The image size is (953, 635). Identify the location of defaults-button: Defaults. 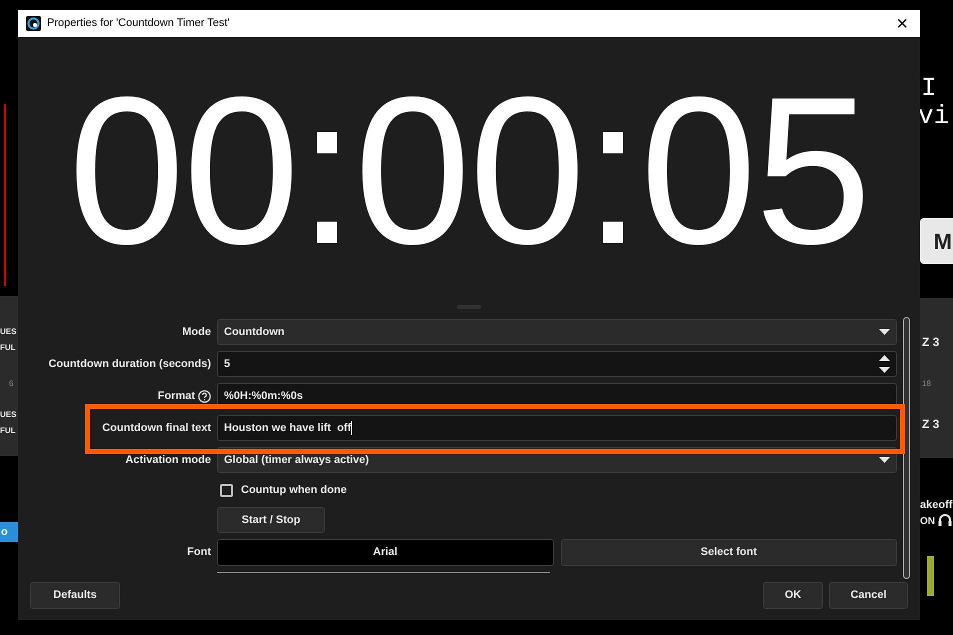
(75, 595).